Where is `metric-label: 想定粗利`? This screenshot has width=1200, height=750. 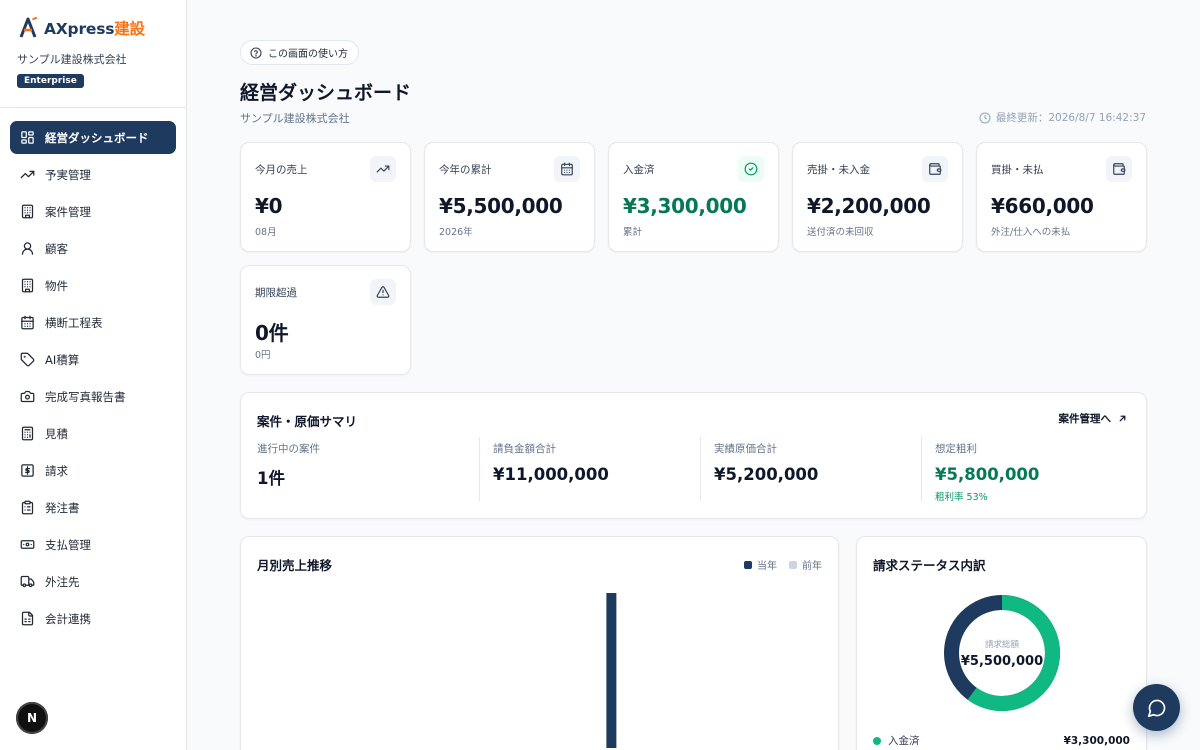
metric-label: 想定粗利 is located at coordinates (956, 449).